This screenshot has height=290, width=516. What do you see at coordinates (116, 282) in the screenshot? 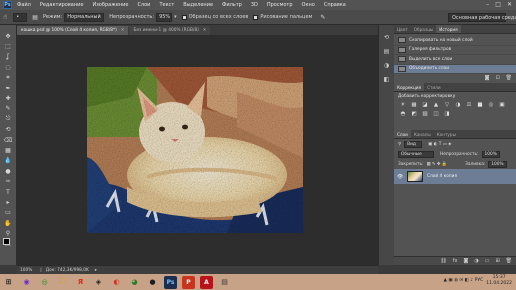
I see `opera-icon: ◐` at bounding box center [116, 282].